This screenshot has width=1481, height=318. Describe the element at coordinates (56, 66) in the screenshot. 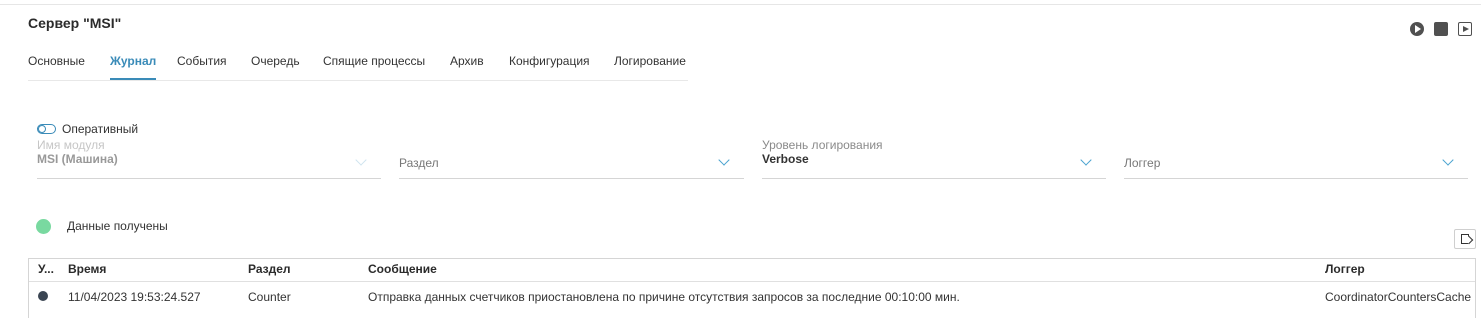

I see `tab-basic: Основные` at that location.